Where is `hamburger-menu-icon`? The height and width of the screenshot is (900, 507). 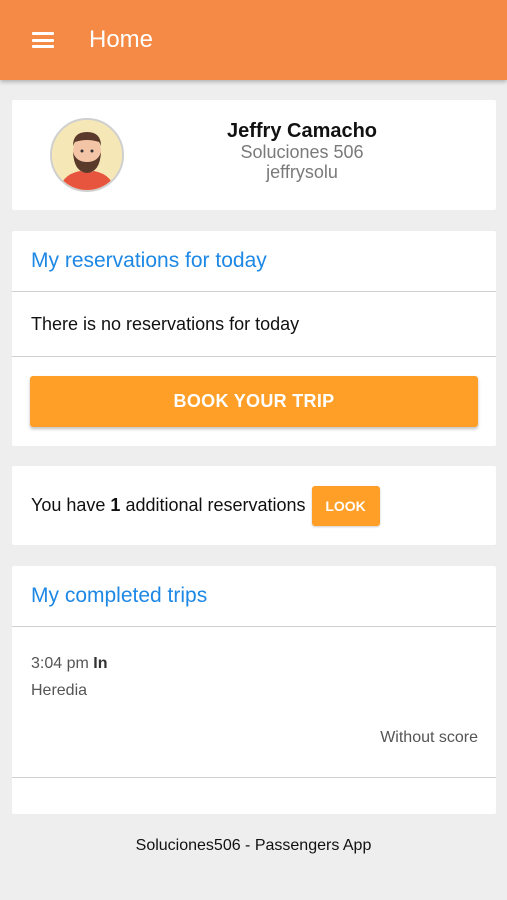 hamburger-menu-icon is located at coordinates (43, 40).